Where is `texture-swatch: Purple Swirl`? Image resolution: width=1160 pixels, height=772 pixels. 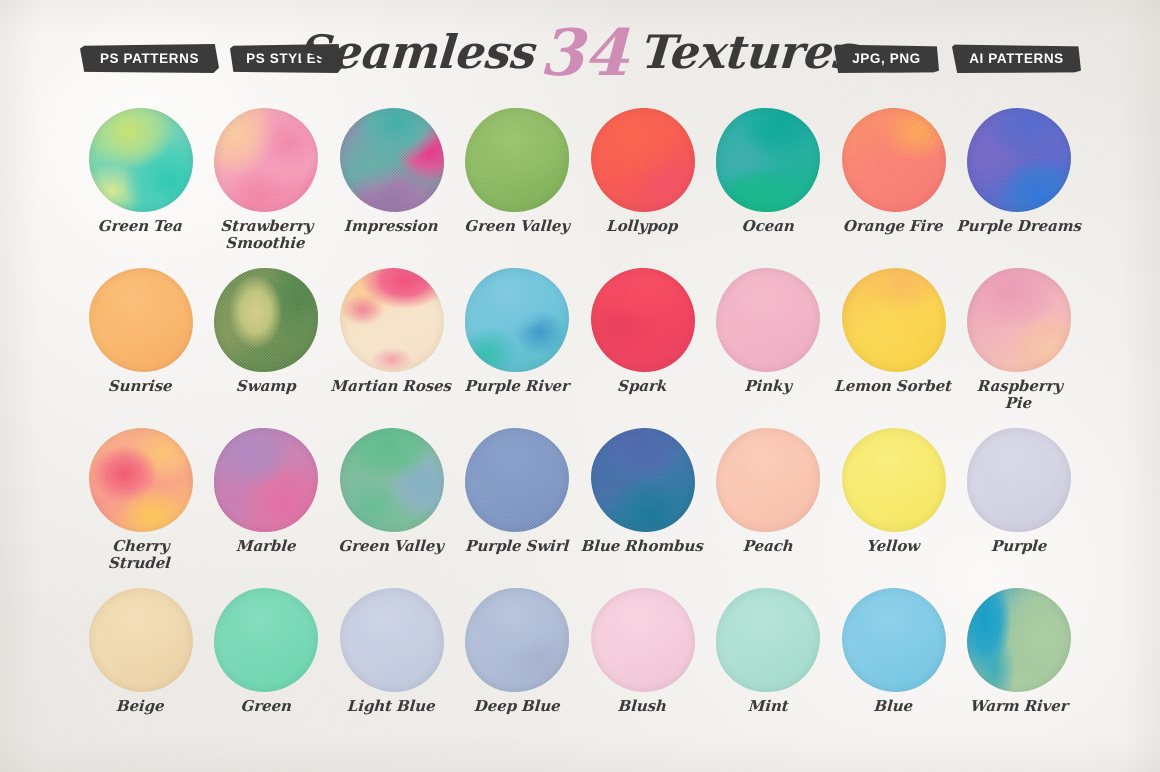 texture-swatch: Purple Swirl is located at coordinates (518, 508).